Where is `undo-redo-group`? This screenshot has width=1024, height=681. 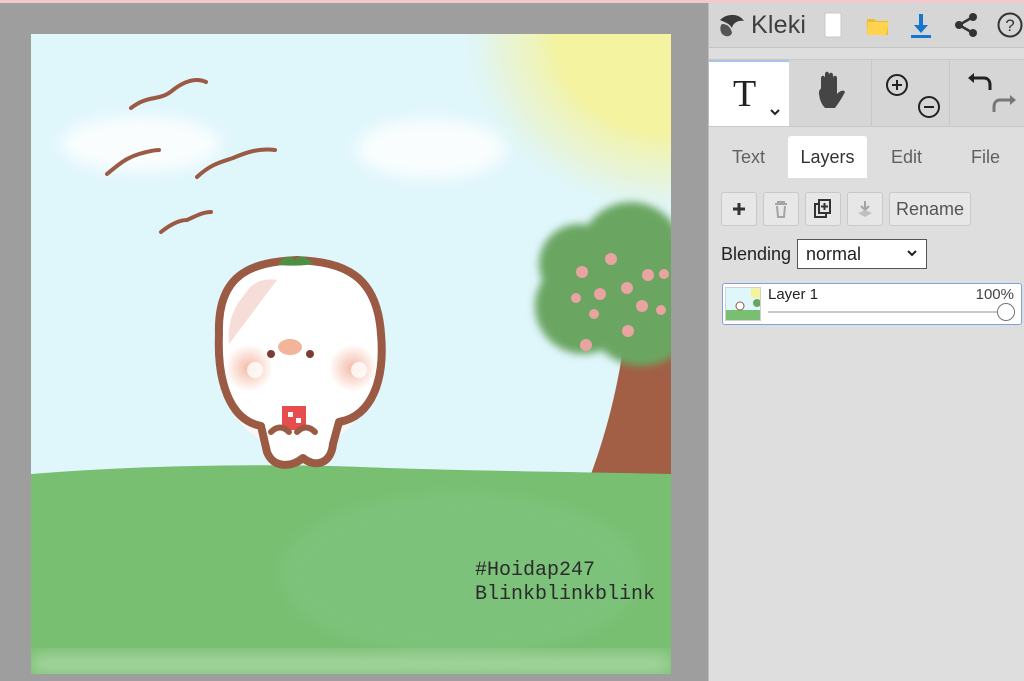
undo-redo-group is located at coordinates (986, 93).